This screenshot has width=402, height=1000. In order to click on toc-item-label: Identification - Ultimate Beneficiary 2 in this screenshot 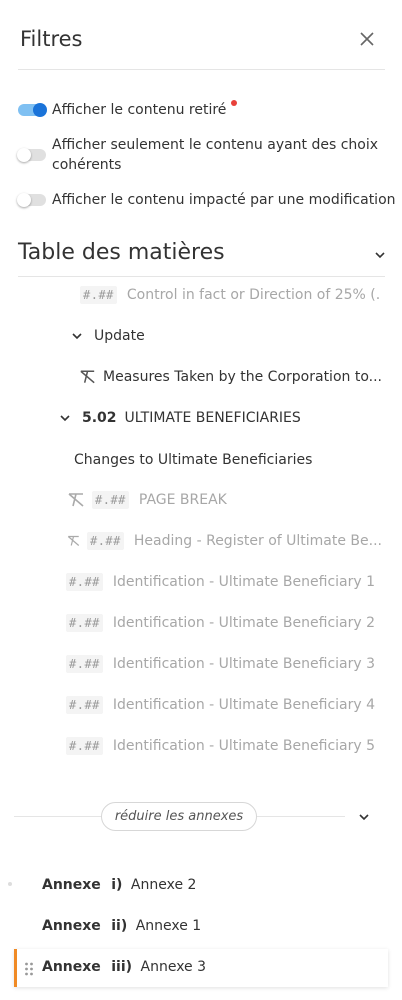, I will do `click(244, 623)`.